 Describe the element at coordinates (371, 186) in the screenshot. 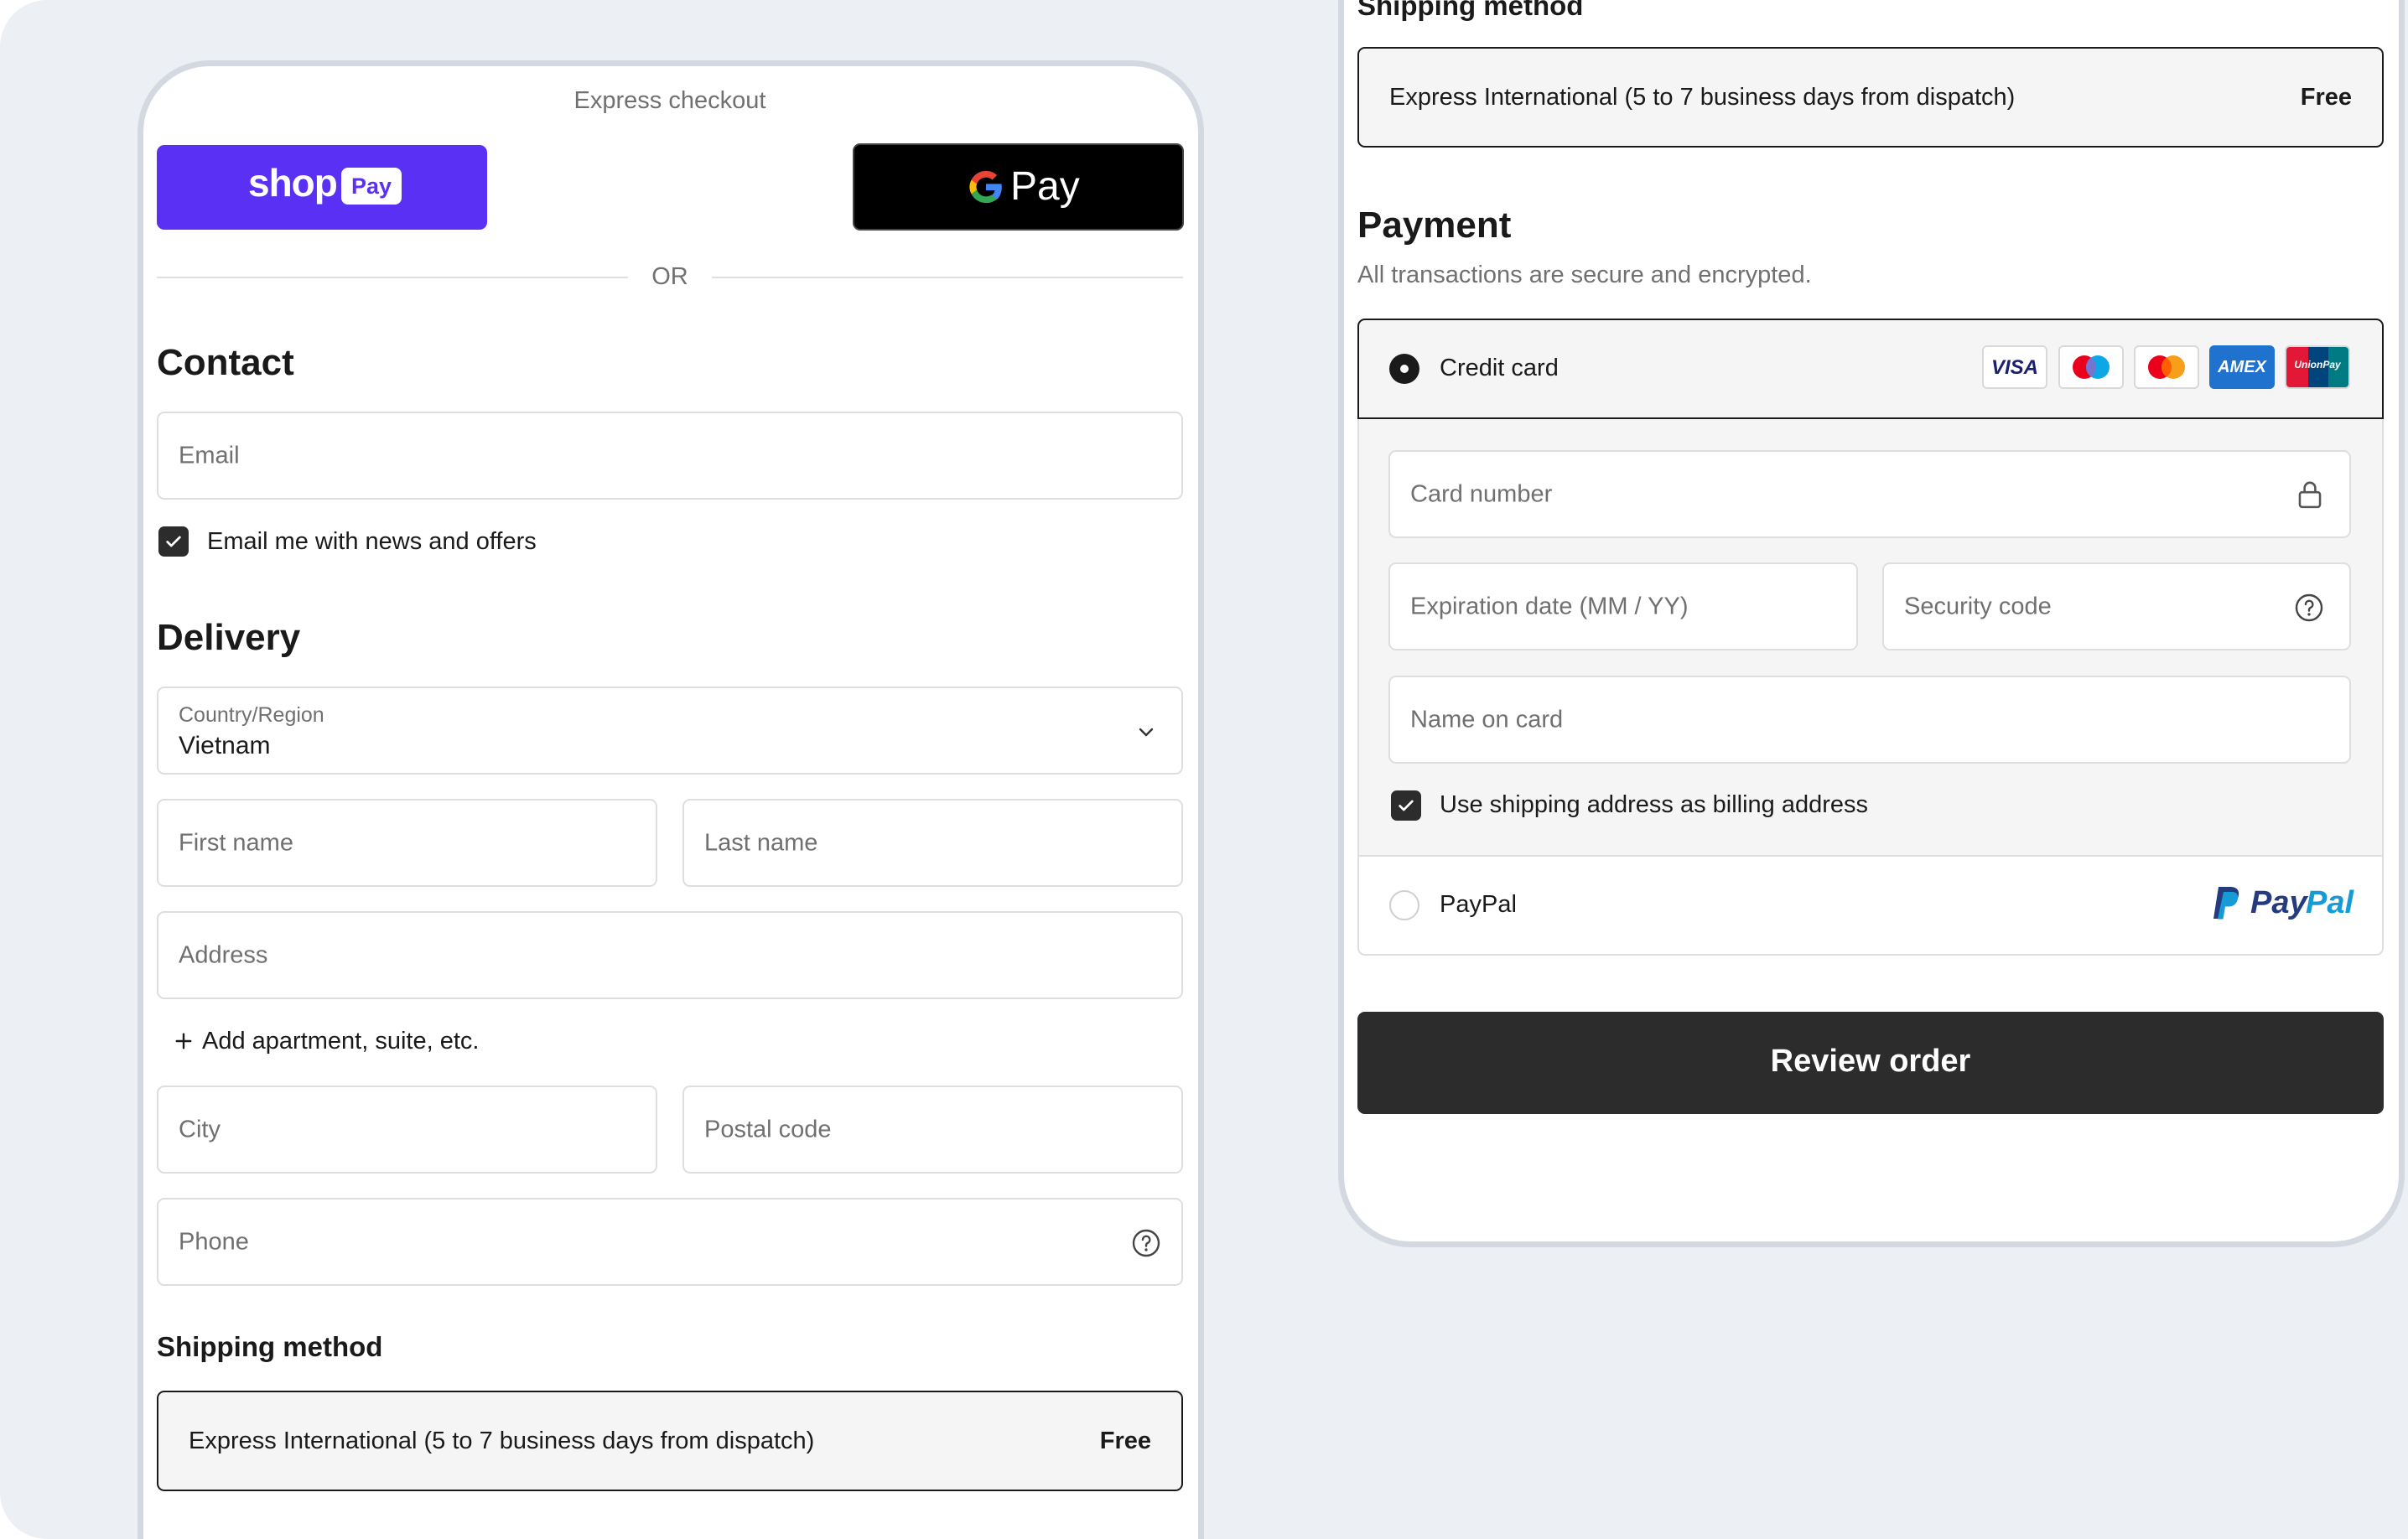

I see `shop-pay-badge: Pay` at that location.